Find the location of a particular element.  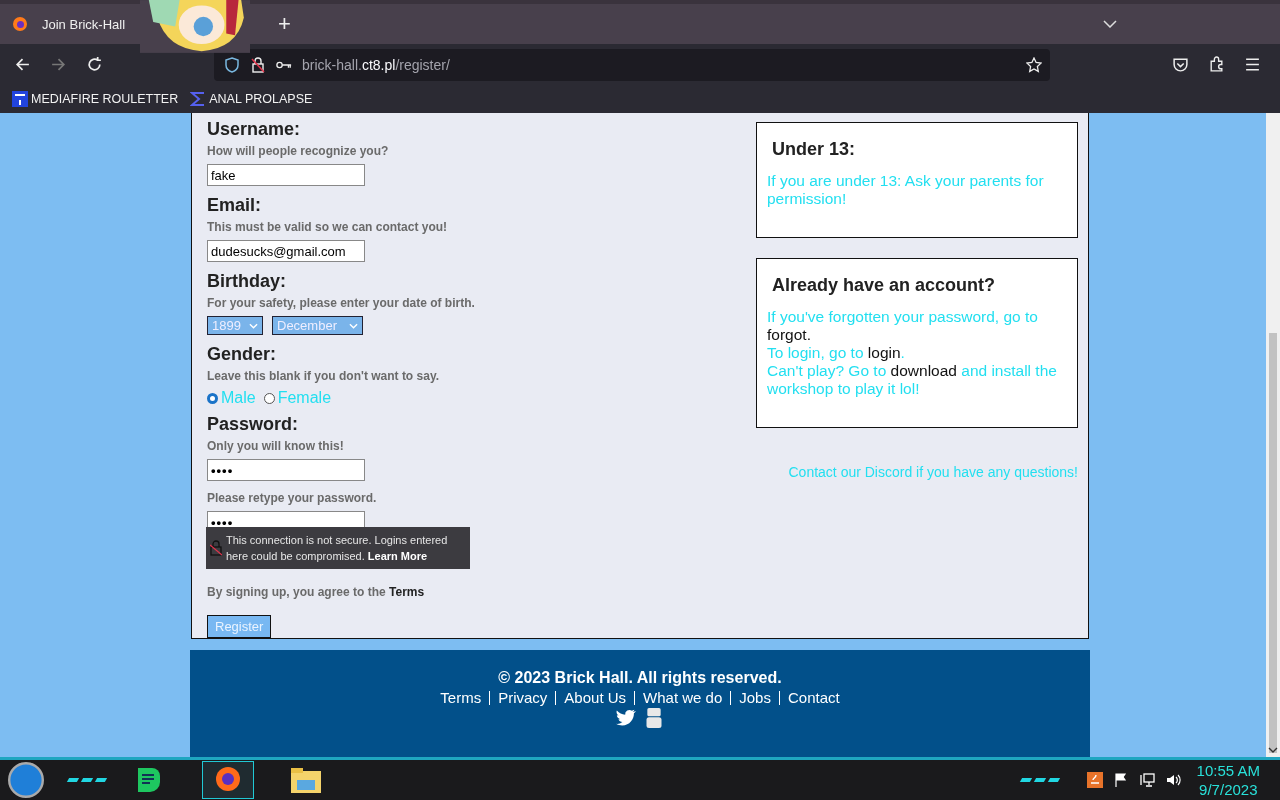

pocket-icon is located at coordinates (1180, 64).